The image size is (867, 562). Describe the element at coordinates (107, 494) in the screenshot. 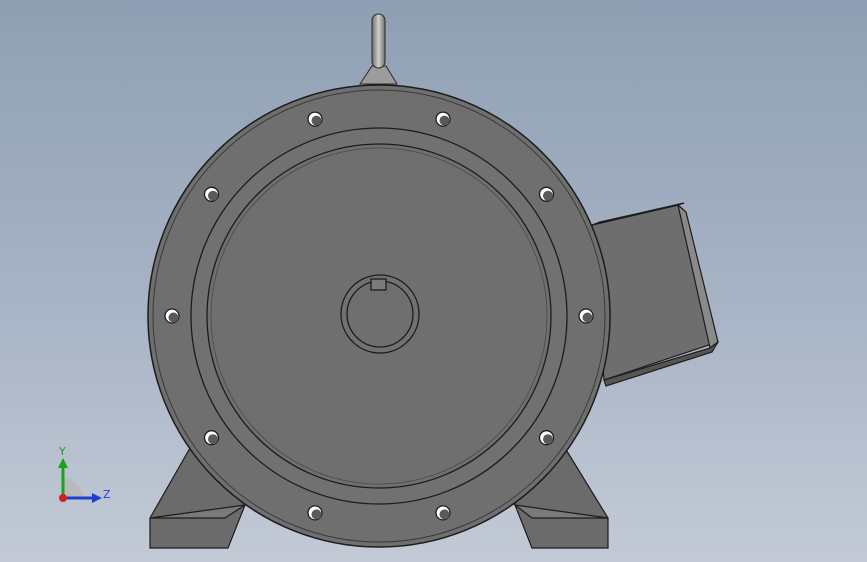

I see `z-axis-label: Z` at that location.